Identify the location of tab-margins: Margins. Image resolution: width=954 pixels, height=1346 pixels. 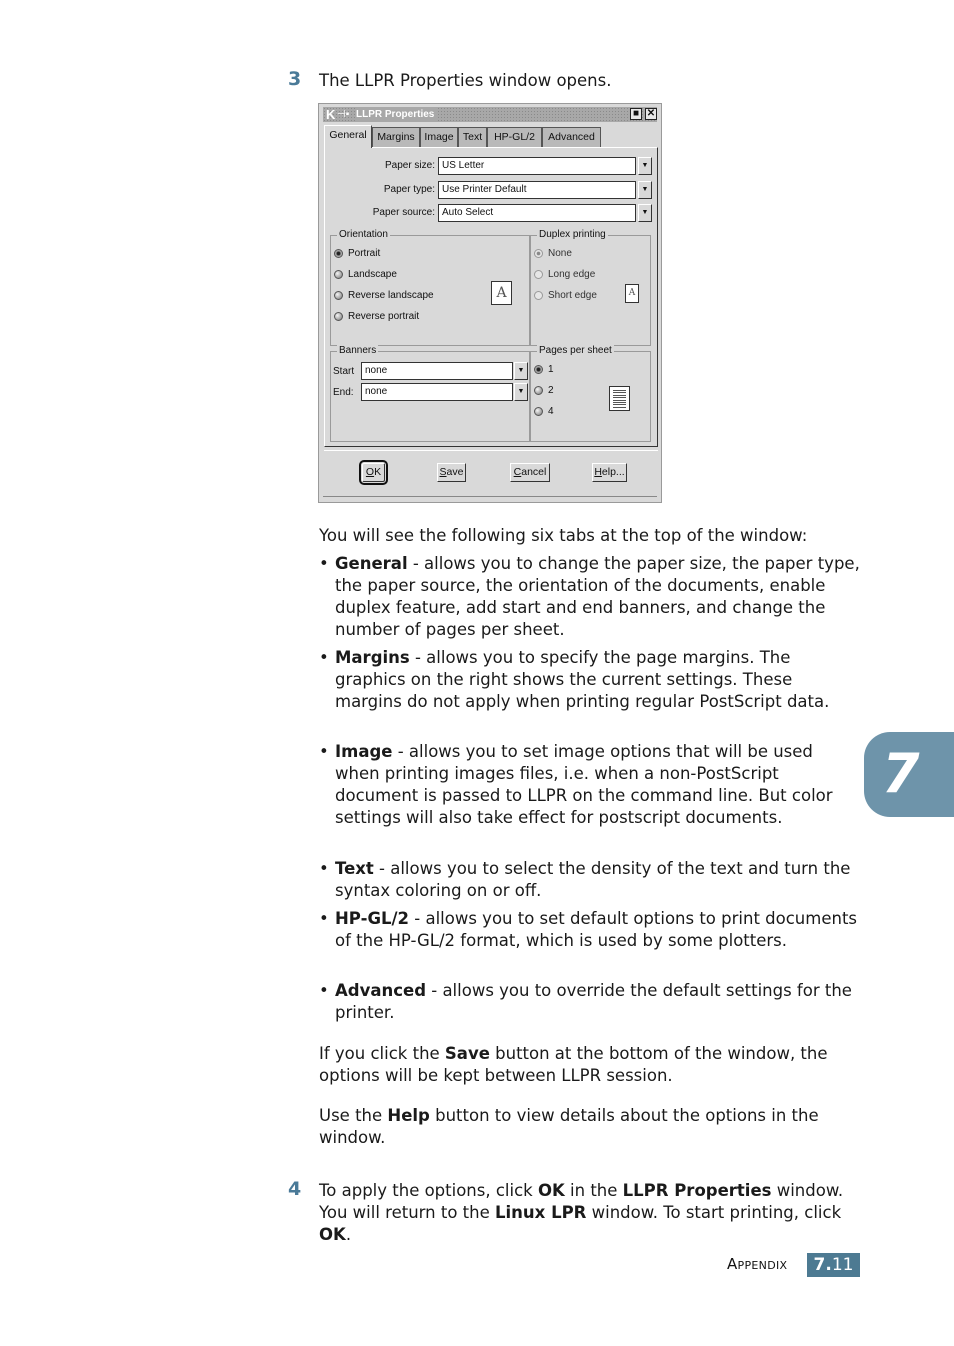
(396, 137).